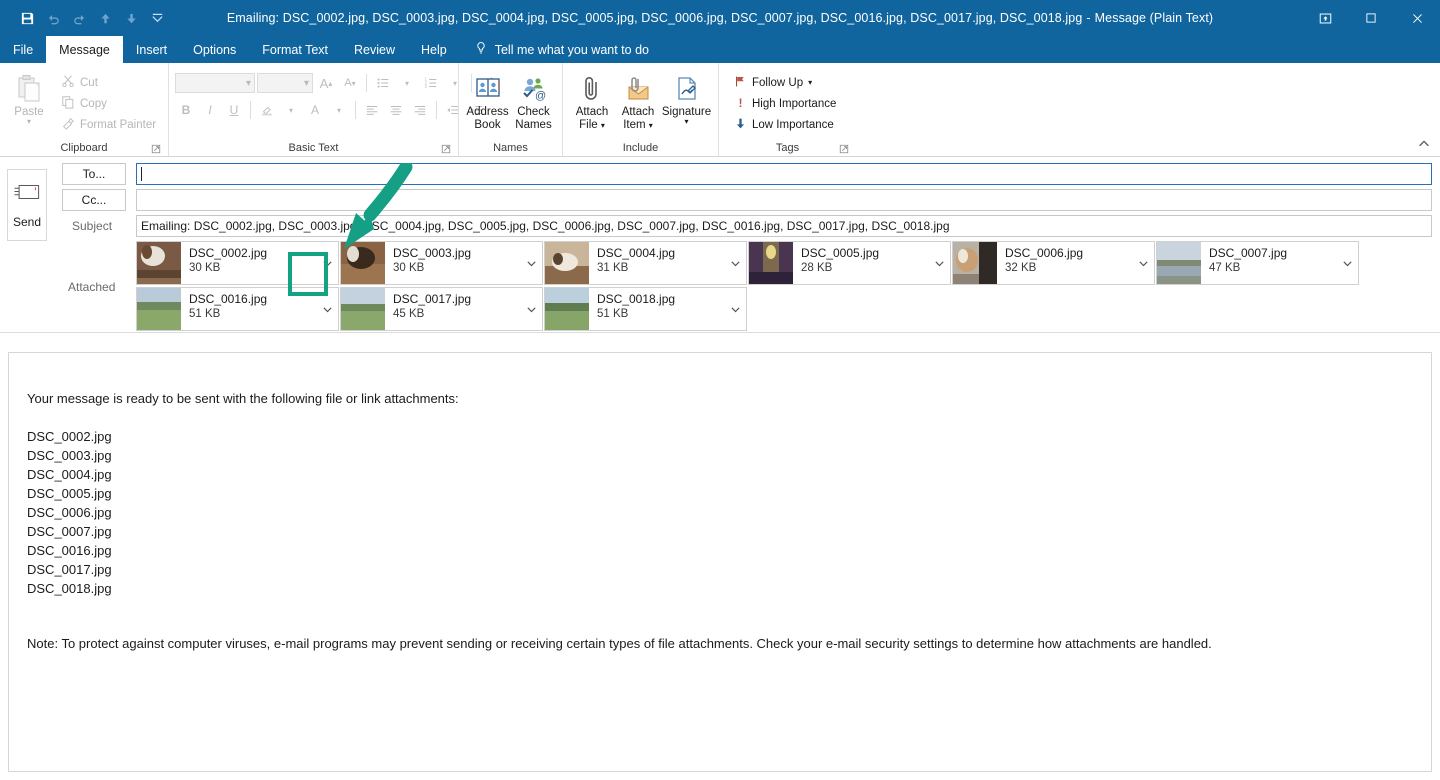 The height and width of the screenshot is (780, 1440). I want to click on tab-options: Options, so click(214, 49).